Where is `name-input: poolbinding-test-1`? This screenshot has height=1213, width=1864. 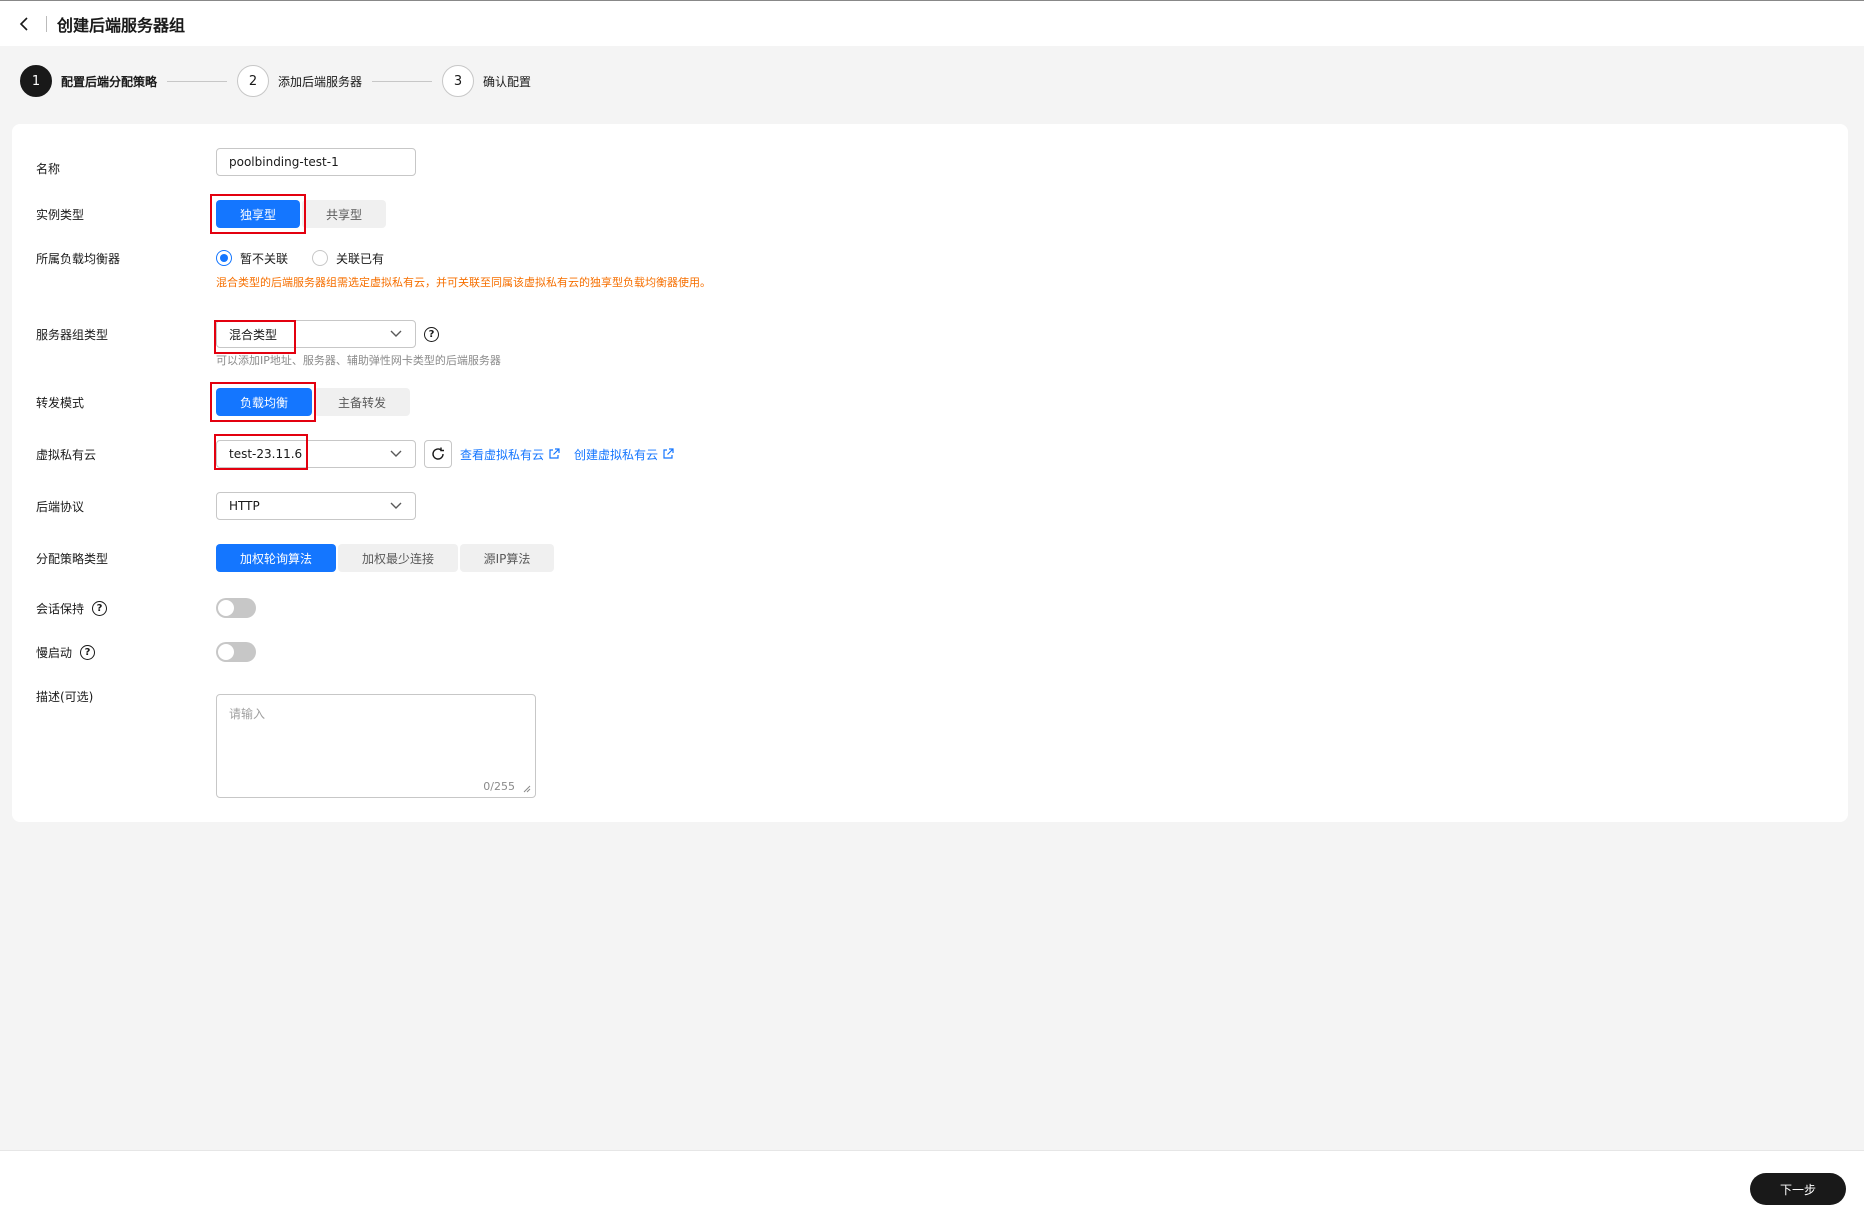
name-input: poolbinding-test-1 is located at coordinates (316, 162).